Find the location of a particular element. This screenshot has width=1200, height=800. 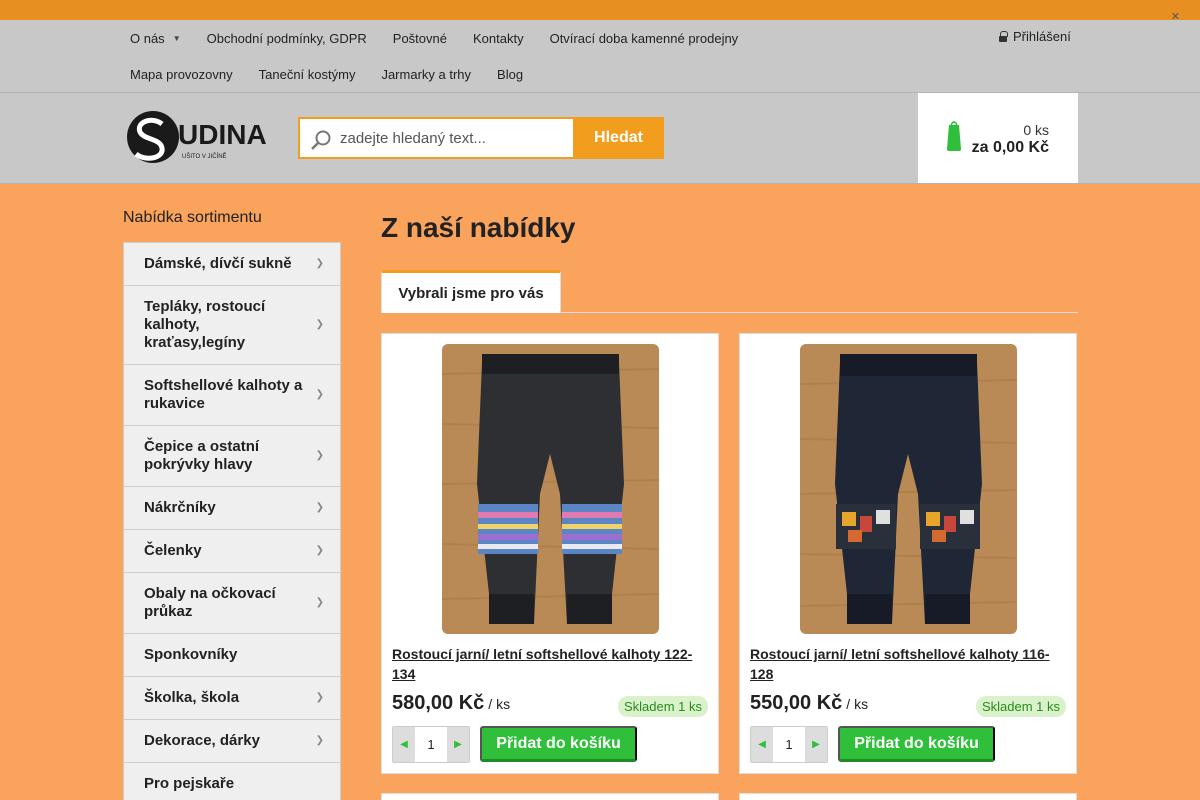

sidebar-item-hats: Čepice a ostatní pokrývky hlavy ❯ is located at coordinates (232, 456).